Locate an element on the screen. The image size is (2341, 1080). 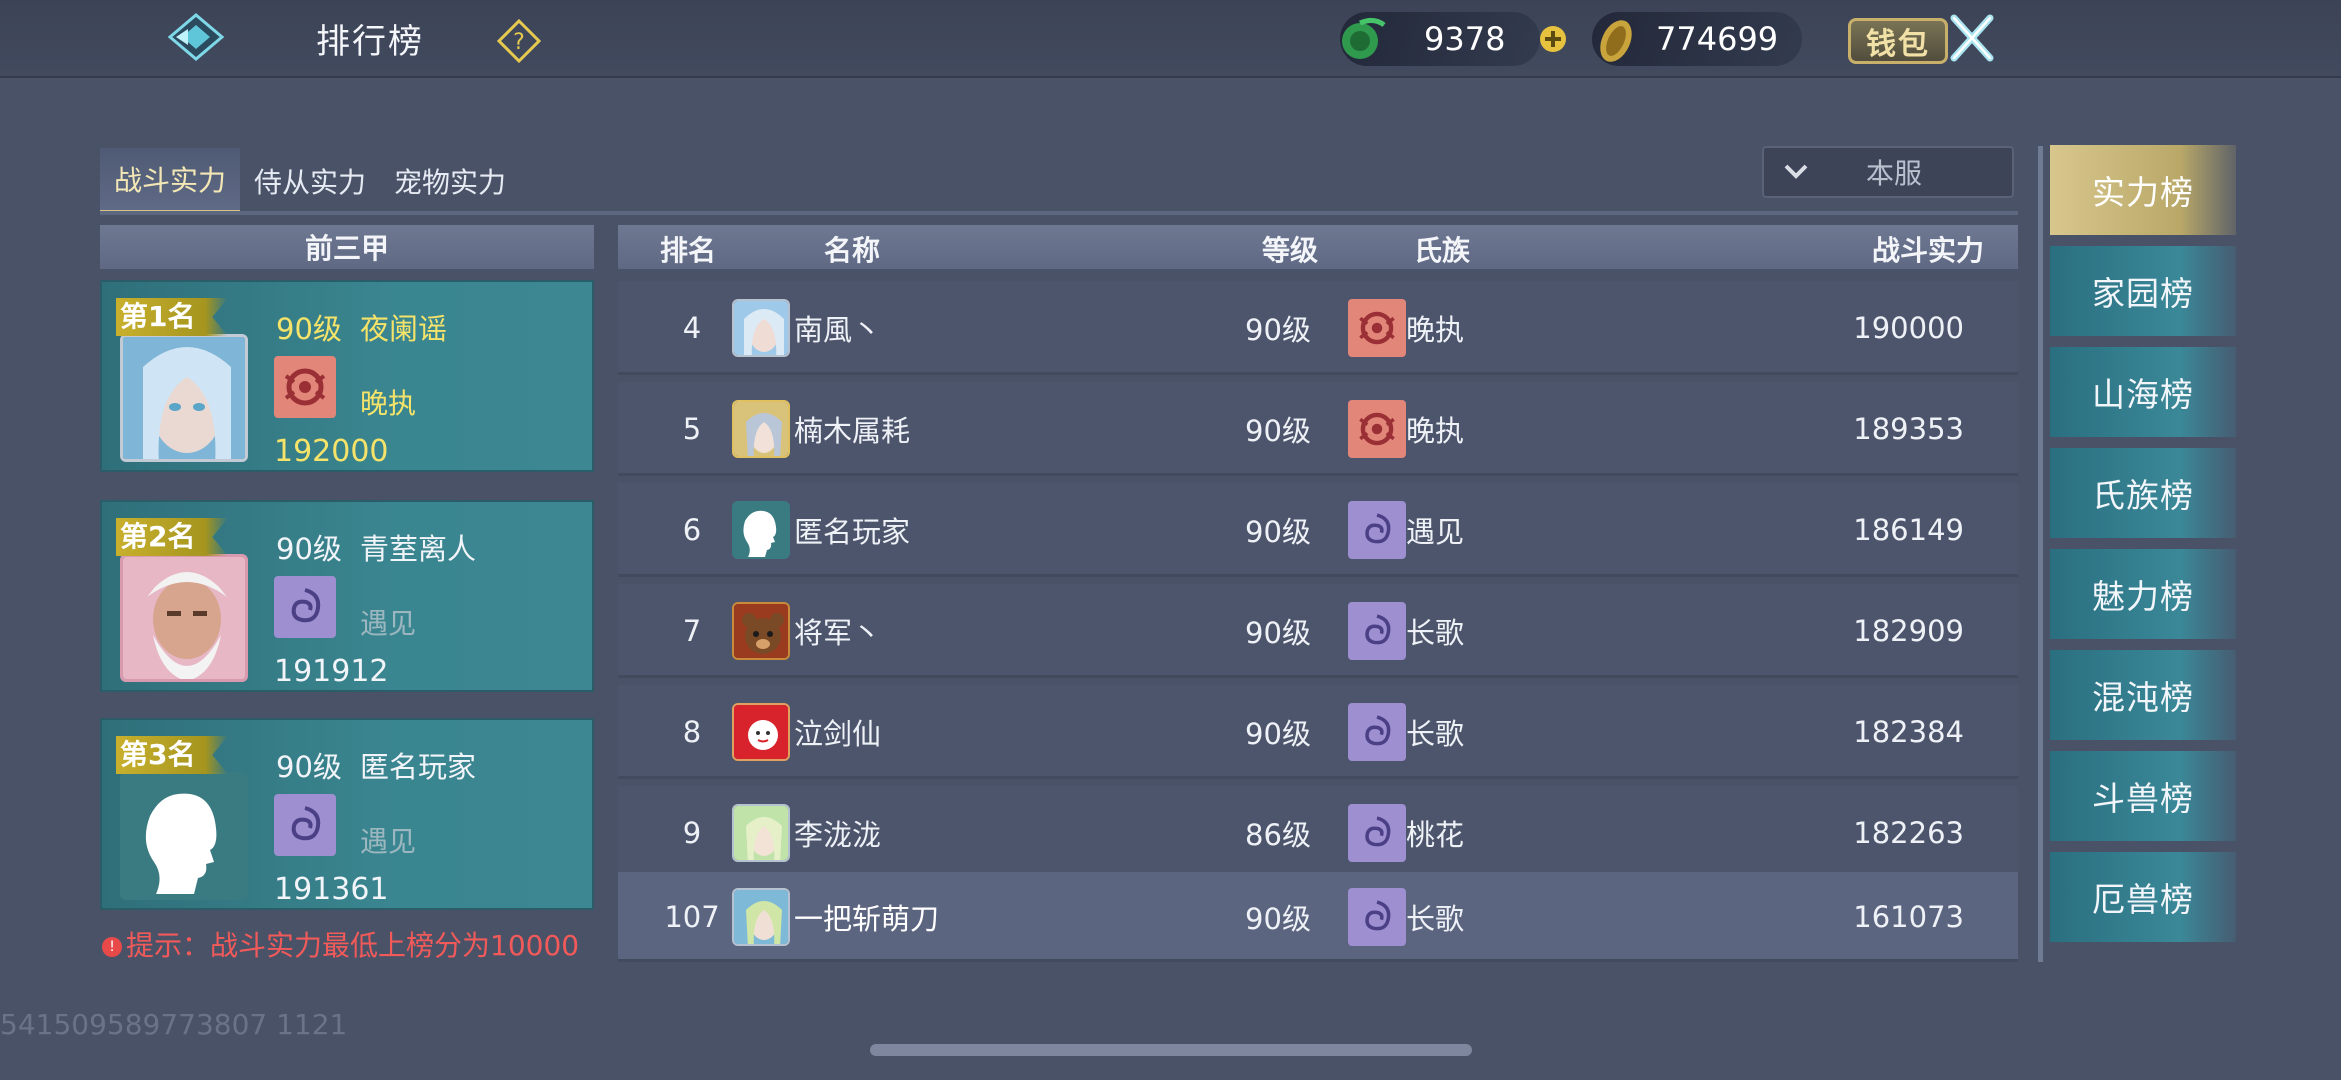
player-name: 李泷泷 is located at coordinates (838, 835).